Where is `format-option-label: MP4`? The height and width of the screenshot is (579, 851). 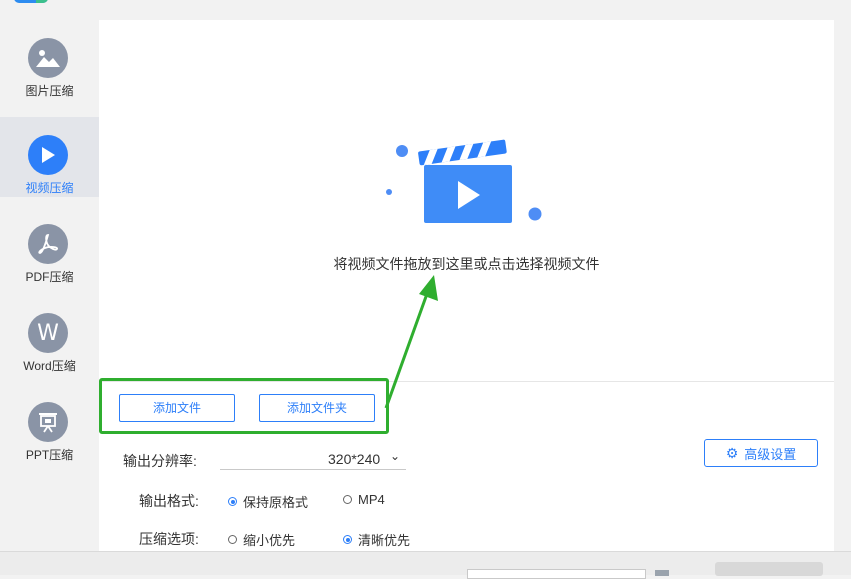 format-option-label: MP4 is located at coordinates (371, 499).